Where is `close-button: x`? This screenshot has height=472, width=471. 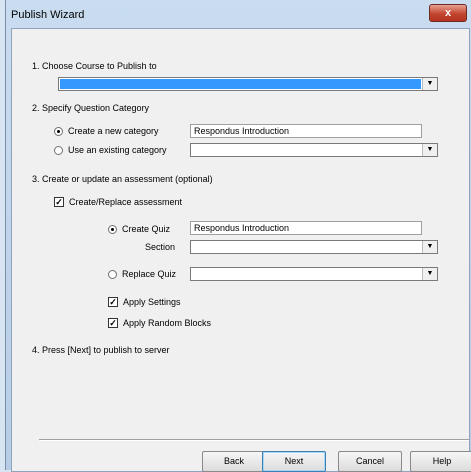 close-button: x is located at coordinates (448, 13).